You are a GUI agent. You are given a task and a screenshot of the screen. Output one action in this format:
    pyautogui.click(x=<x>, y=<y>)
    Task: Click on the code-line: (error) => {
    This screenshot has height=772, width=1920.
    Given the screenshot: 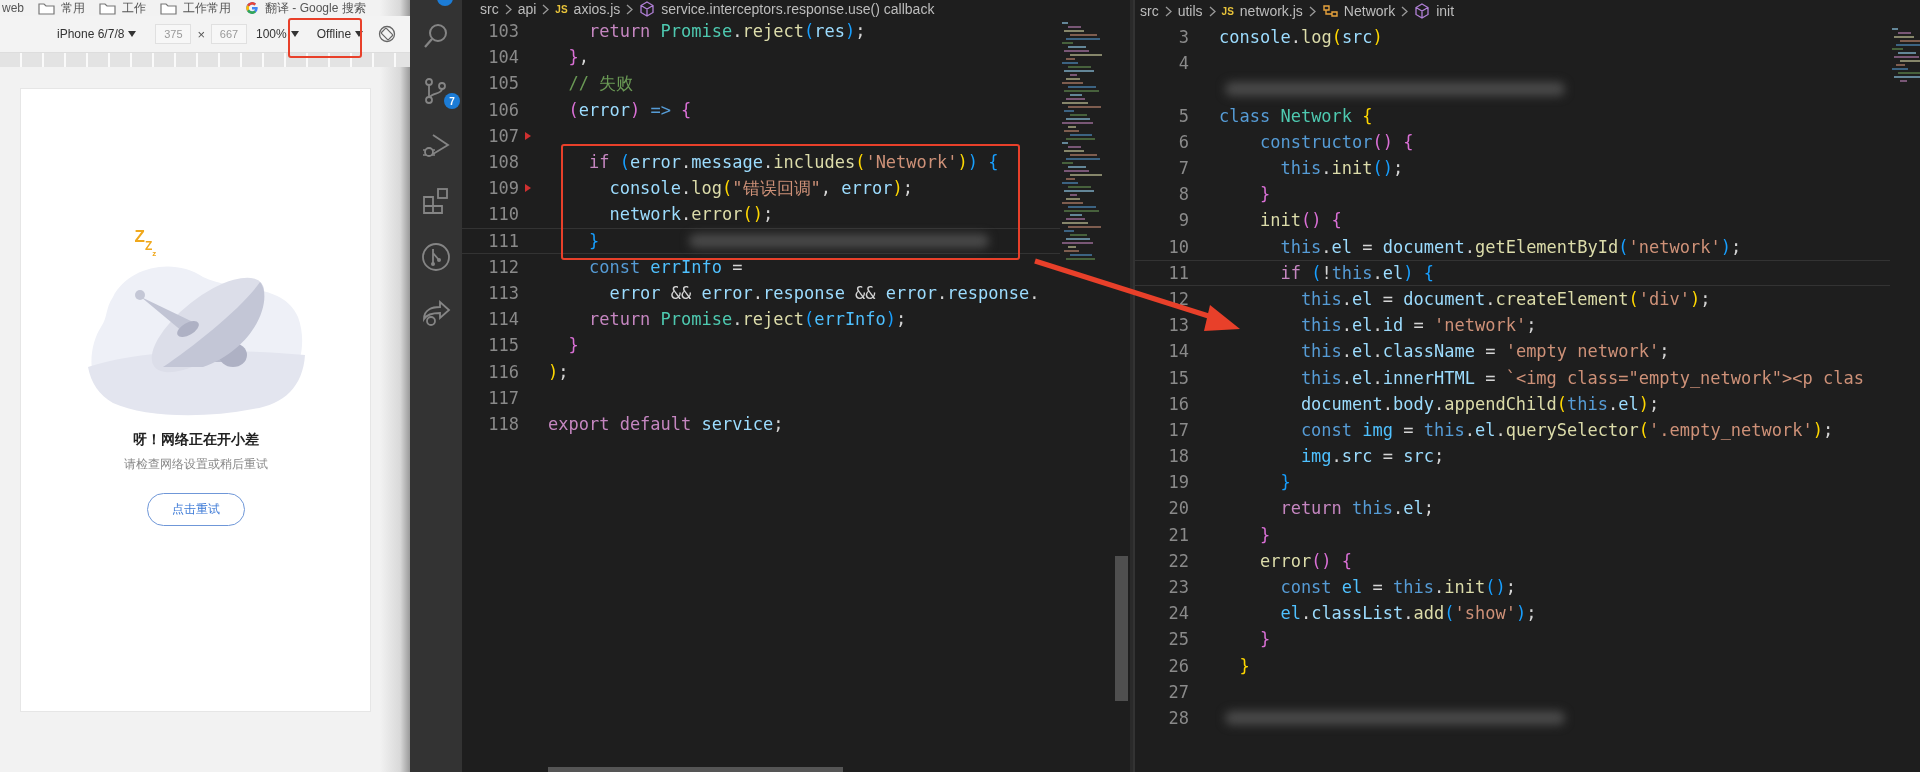 What is the action you would take?
    pyautogui.click(x=629, y=109)
    